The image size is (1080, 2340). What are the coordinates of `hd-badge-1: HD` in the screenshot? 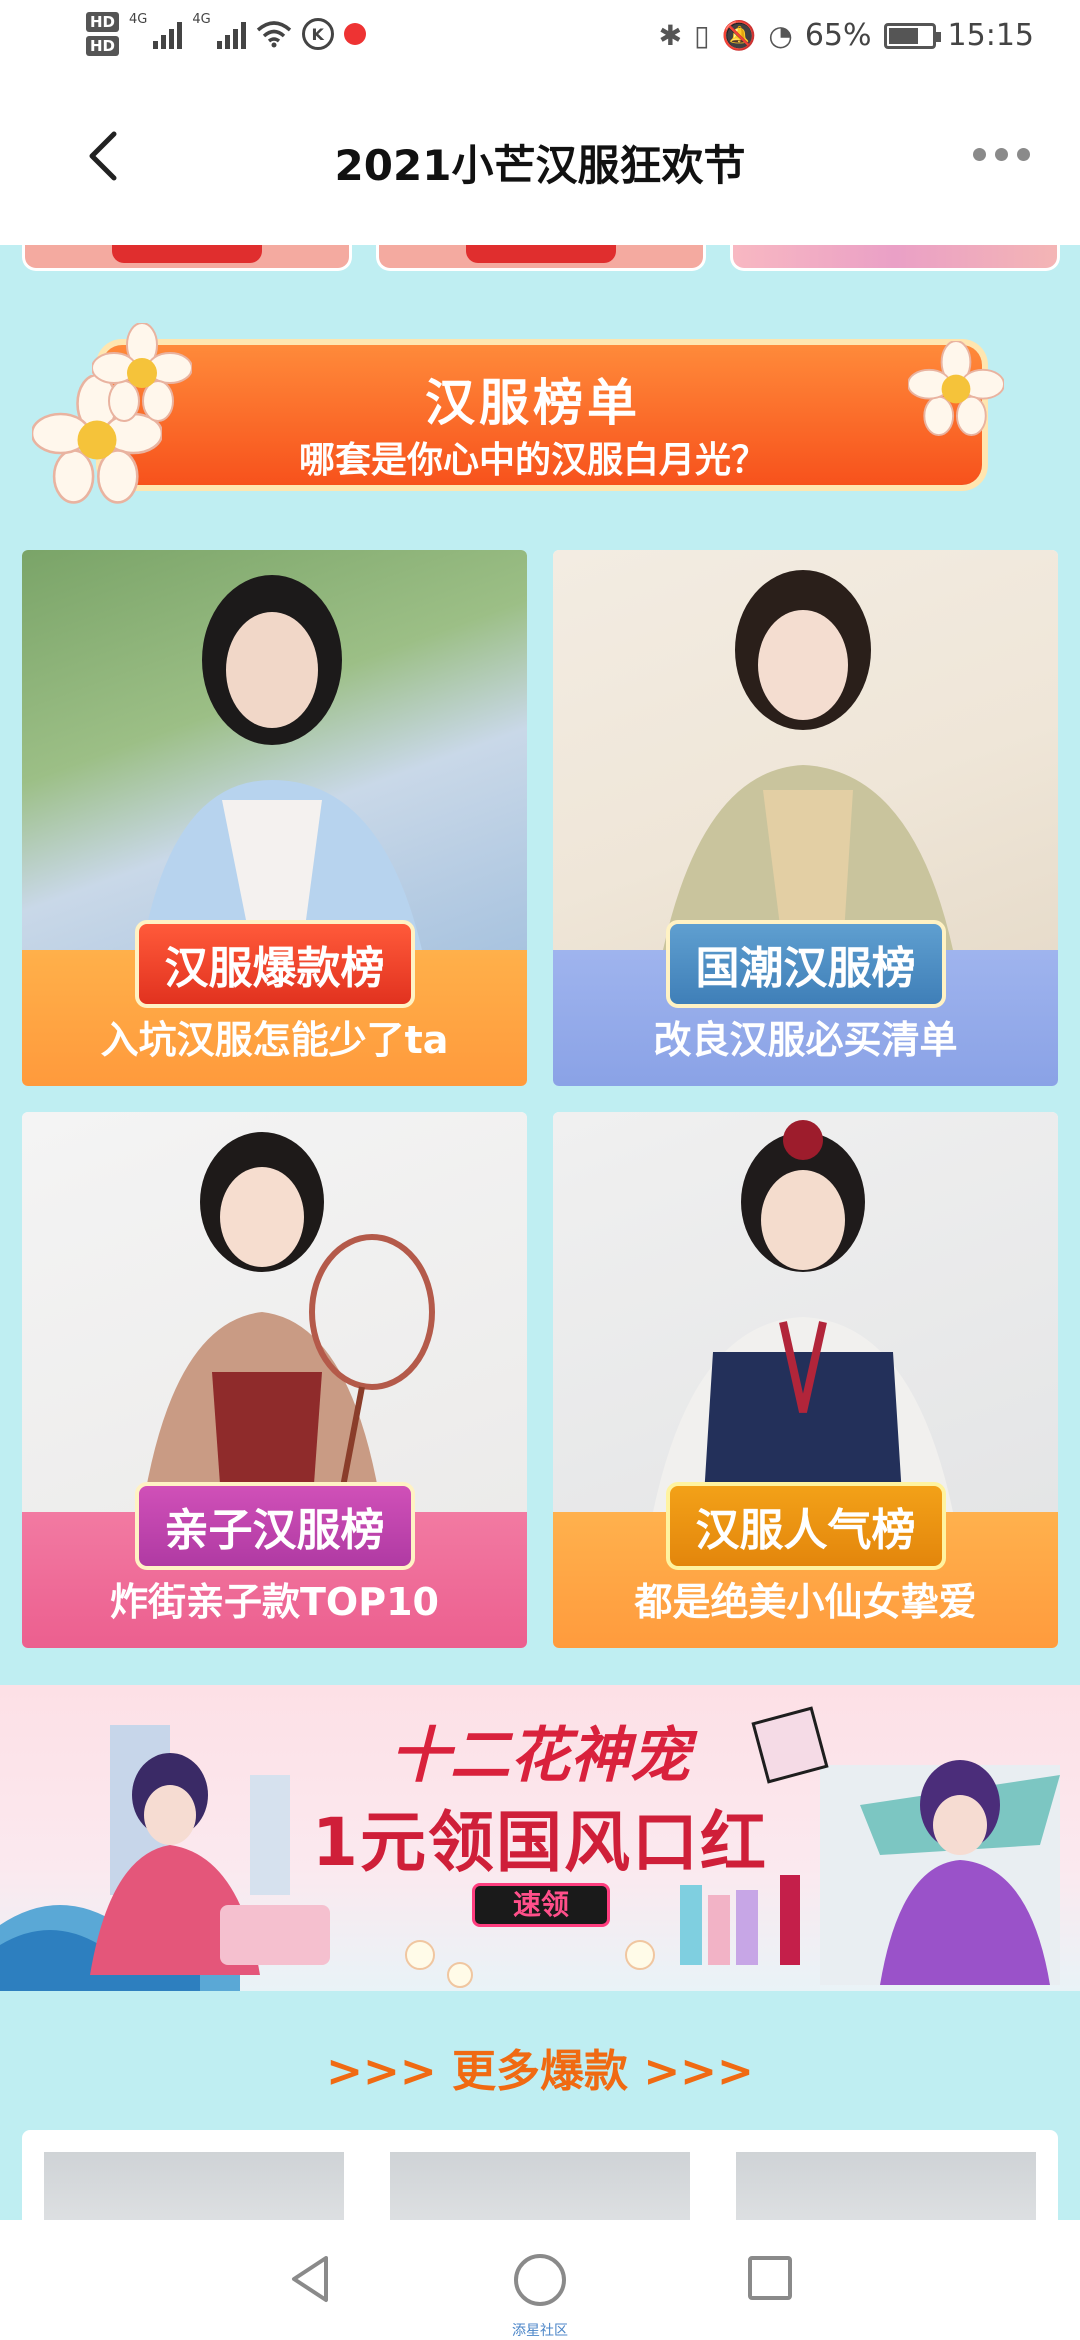 It's located at (103, 22).